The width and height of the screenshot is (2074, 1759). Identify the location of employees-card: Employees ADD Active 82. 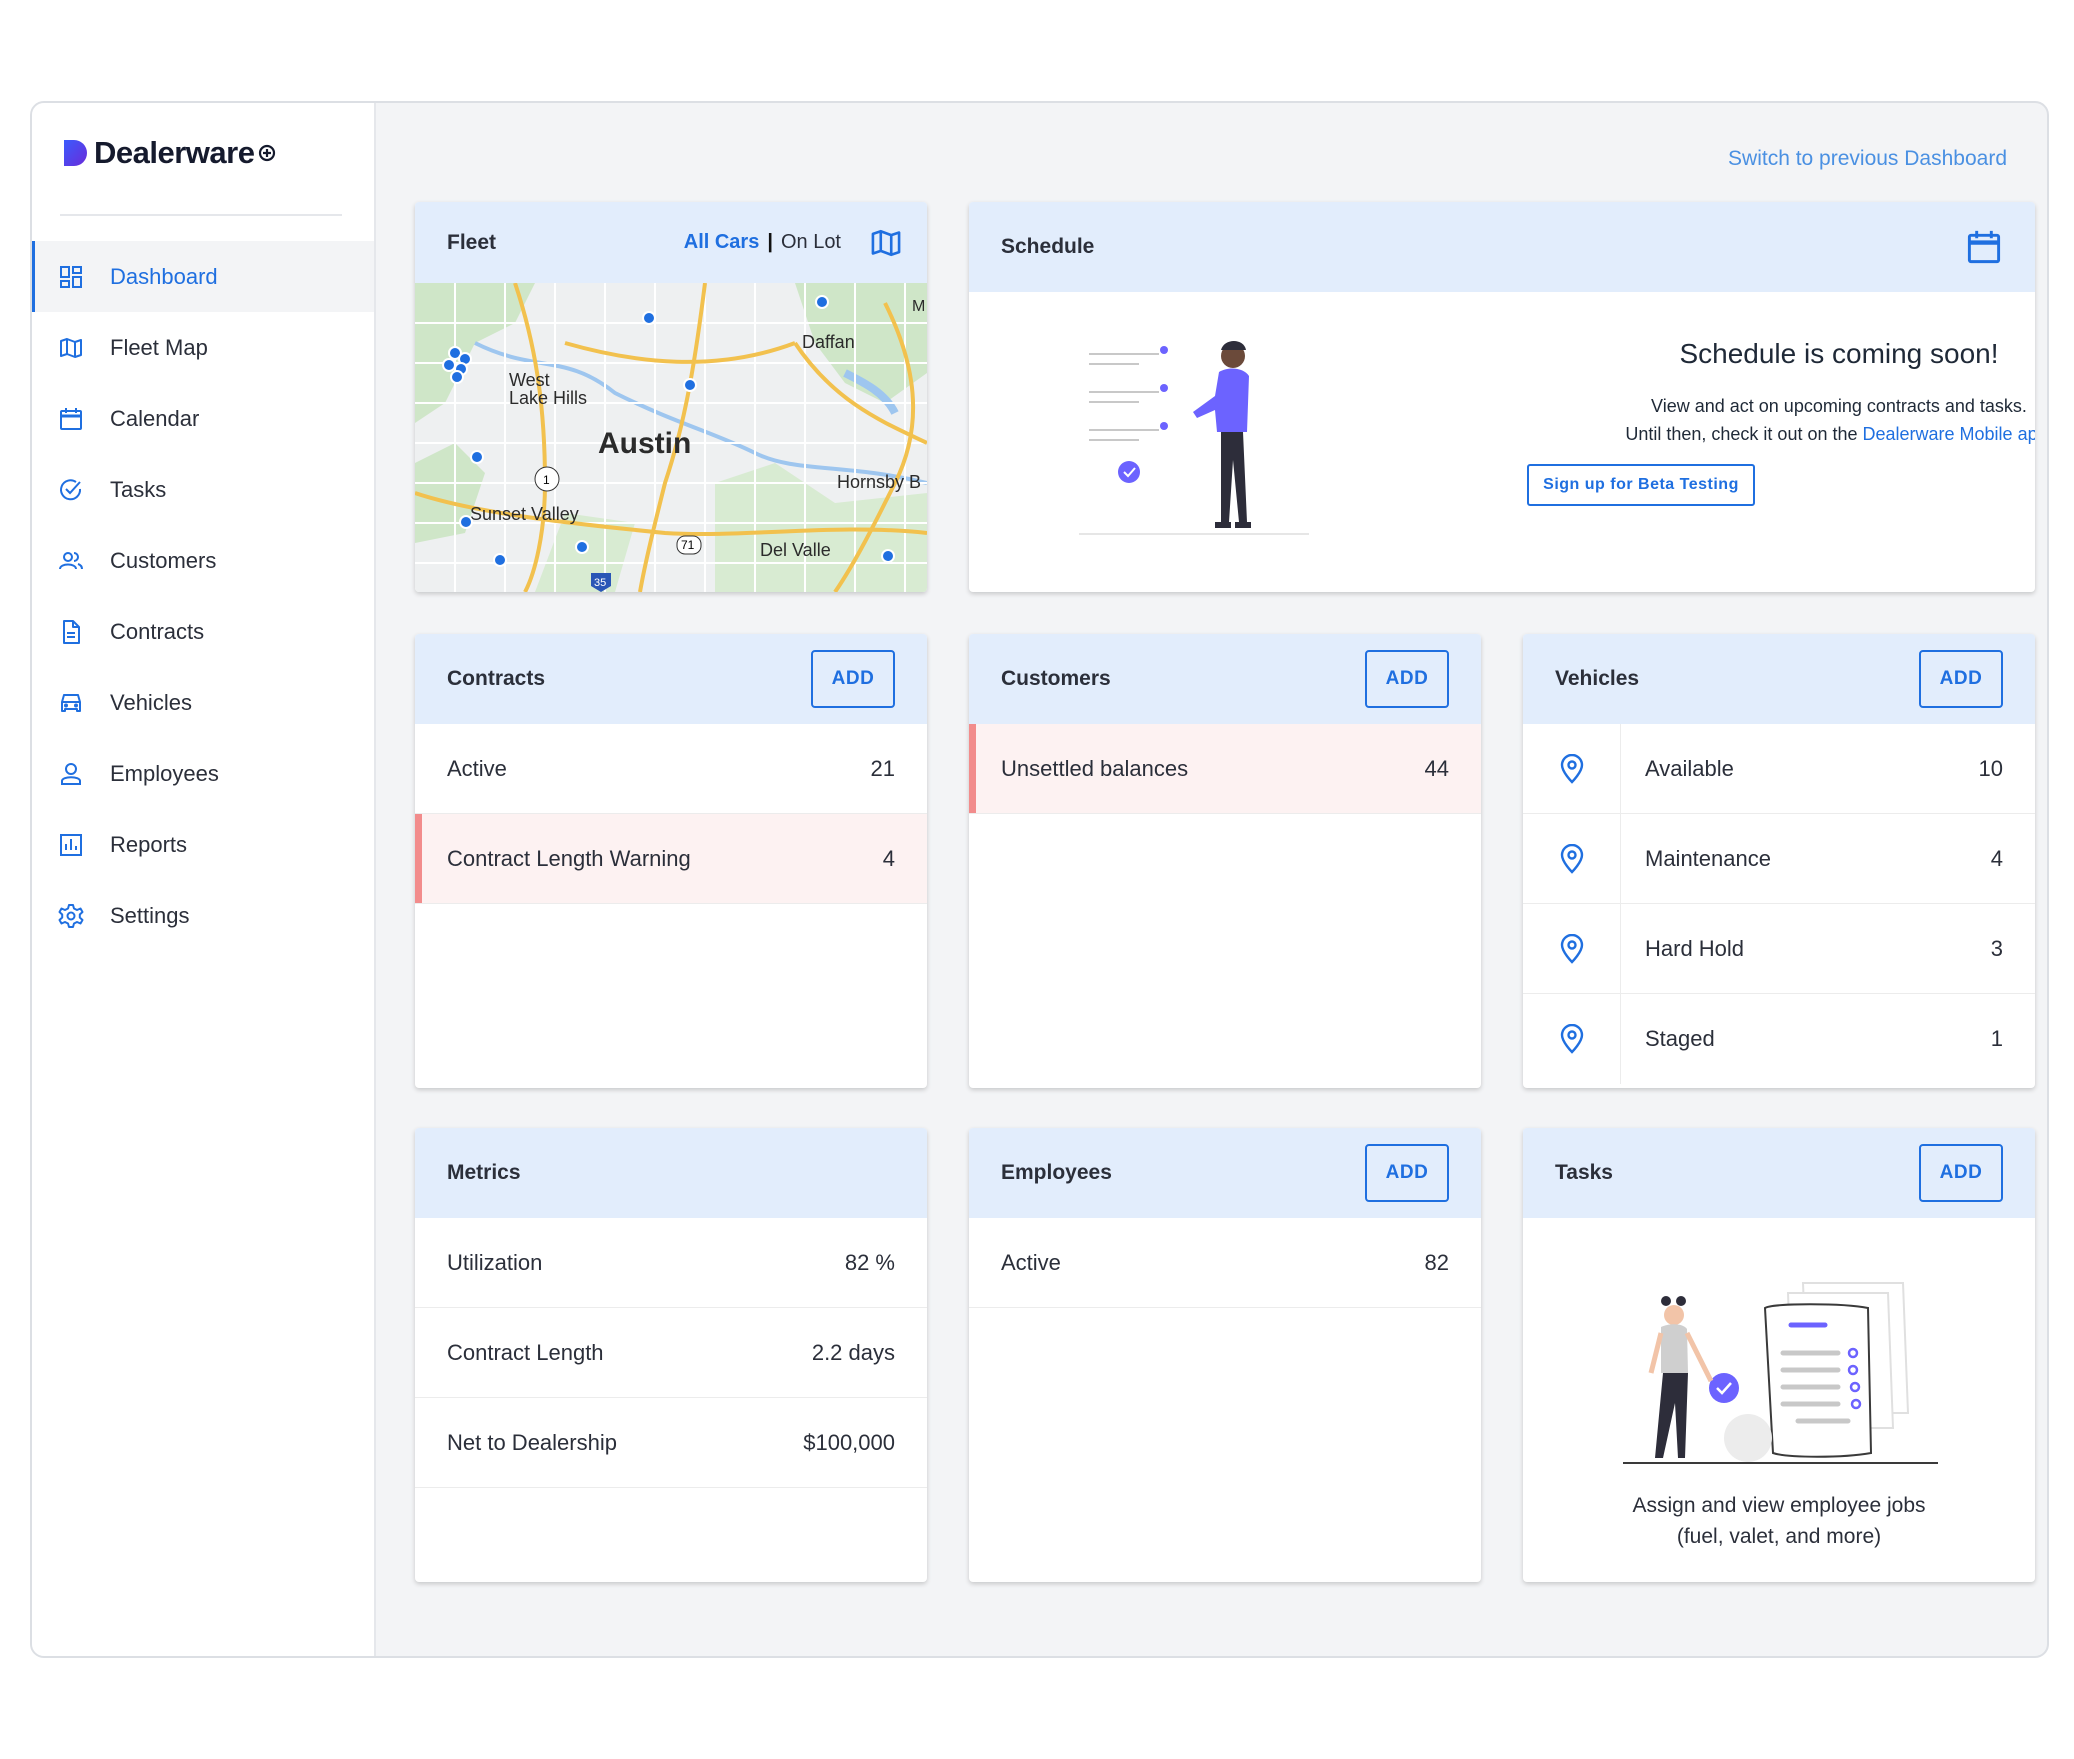
(1225, 1355).